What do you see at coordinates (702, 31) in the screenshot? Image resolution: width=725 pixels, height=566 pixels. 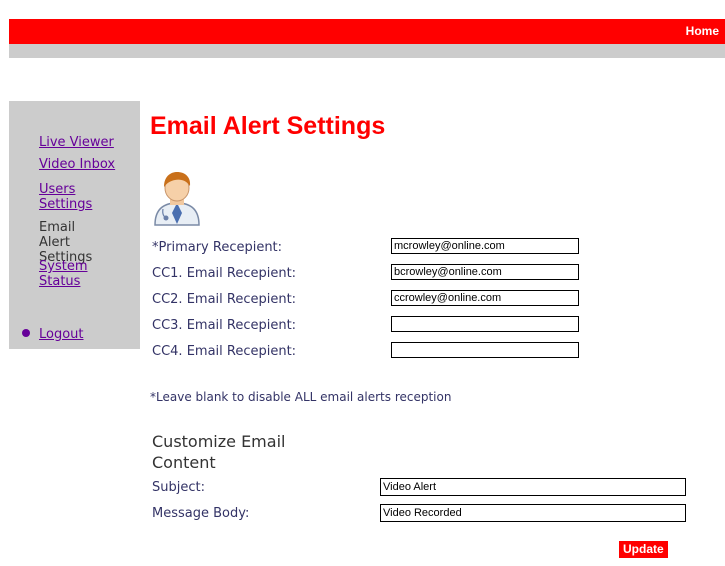 I see `home-link: Home` at bounding box center [702, 31].